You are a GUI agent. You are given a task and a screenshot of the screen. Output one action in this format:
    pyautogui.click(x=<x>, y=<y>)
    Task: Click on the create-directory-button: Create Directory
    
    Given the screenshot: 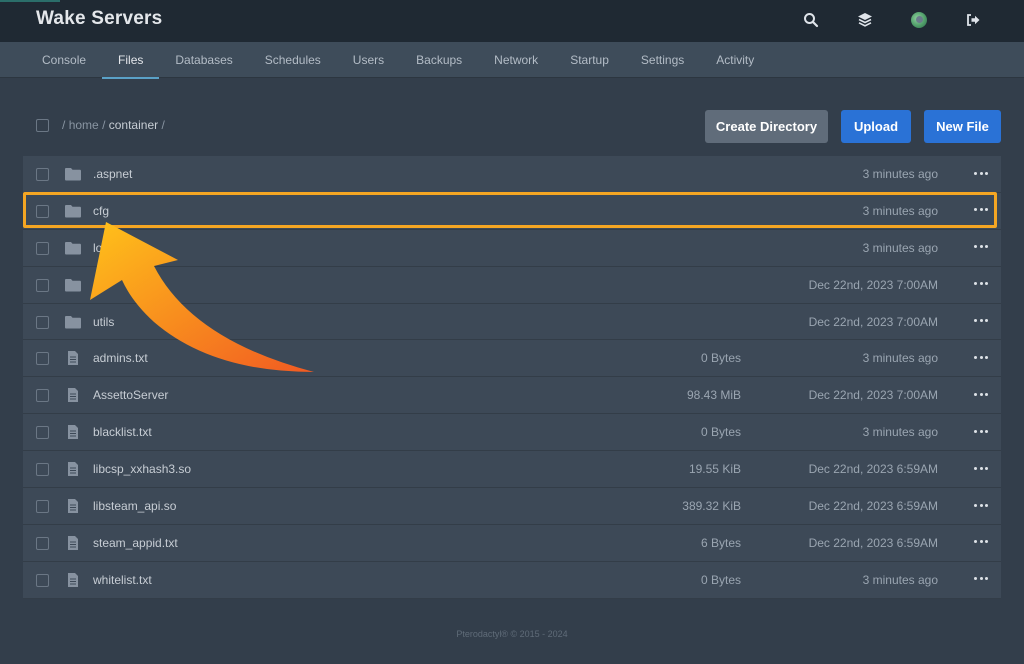 What is the action you would take?
    pyautogui.click(x=766, y=126)
    